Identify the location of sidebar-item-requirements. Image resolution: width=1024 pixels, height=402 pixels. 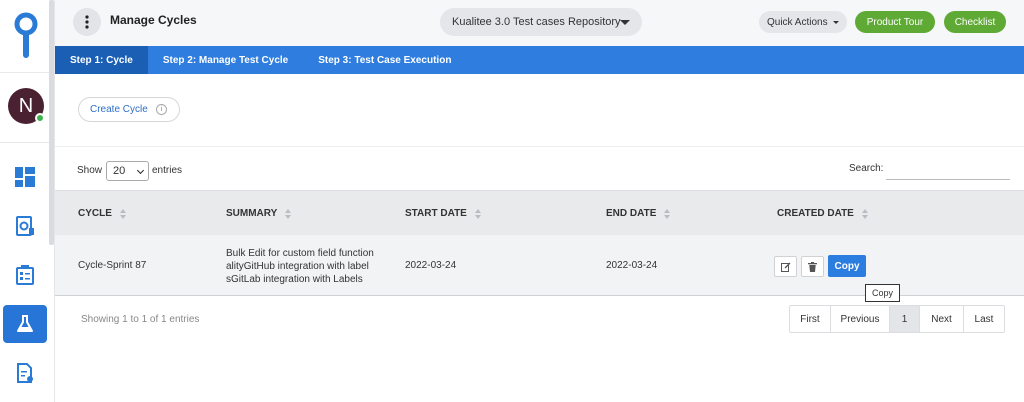
(24, 226).